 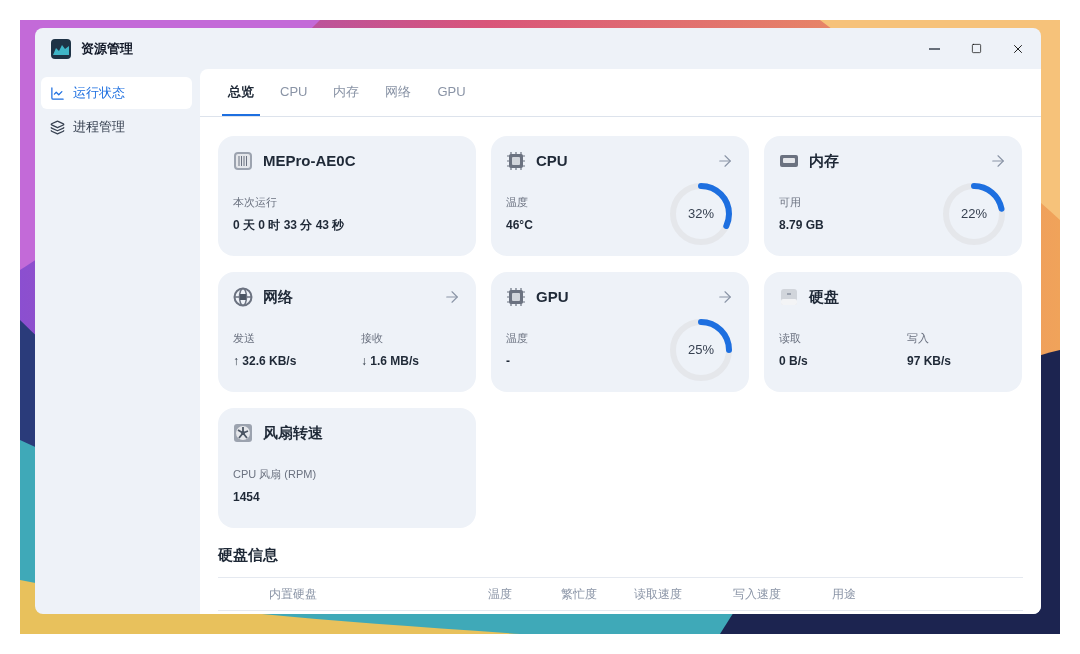 What do you see at coordinates (293, 594) in the screenshot?
I see `column-header: 内置硬盘` at bounding box center [293, 594].